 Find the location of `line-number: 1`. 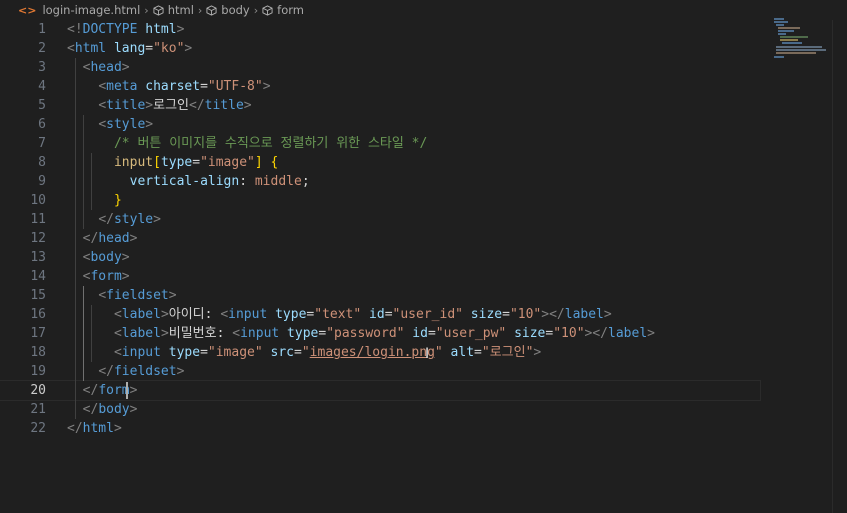

line-number: 1 is located at coordinates (42, 29).